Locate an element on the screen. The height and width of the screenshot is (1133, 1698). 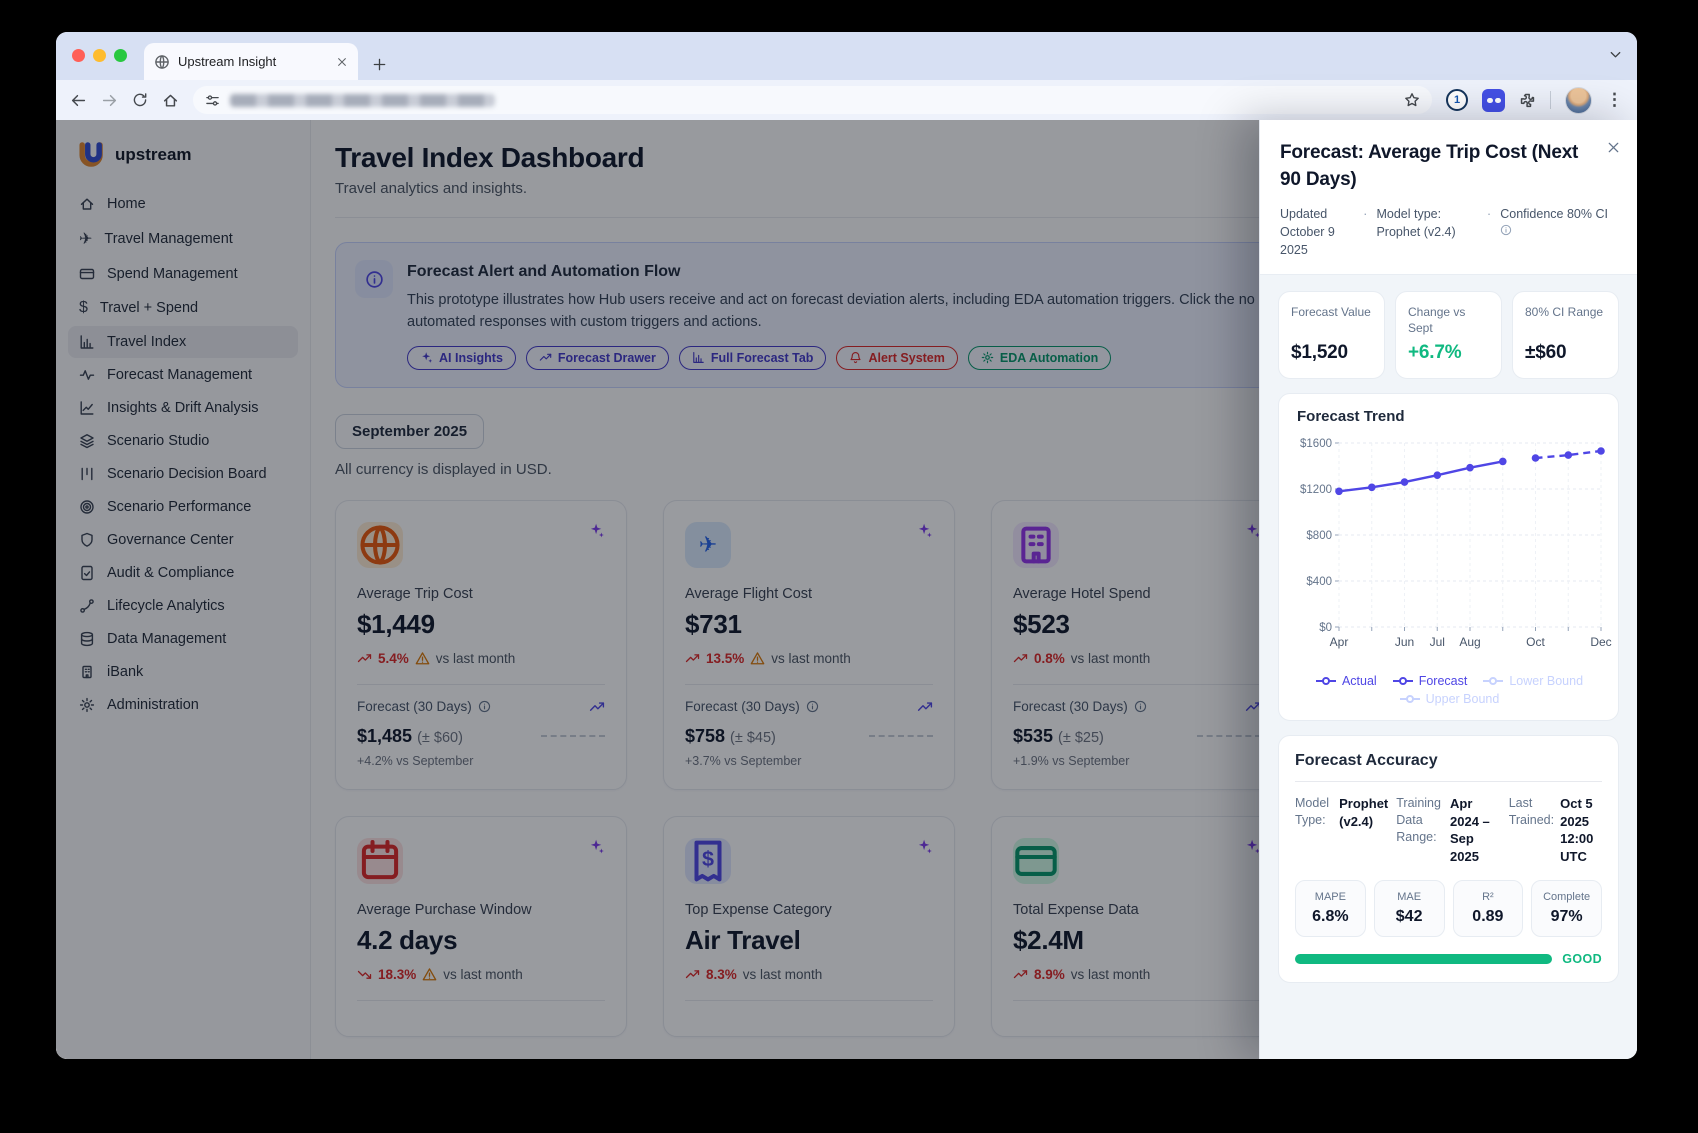
pill-label: EDA Automation is located at coordinates (1049, 357).